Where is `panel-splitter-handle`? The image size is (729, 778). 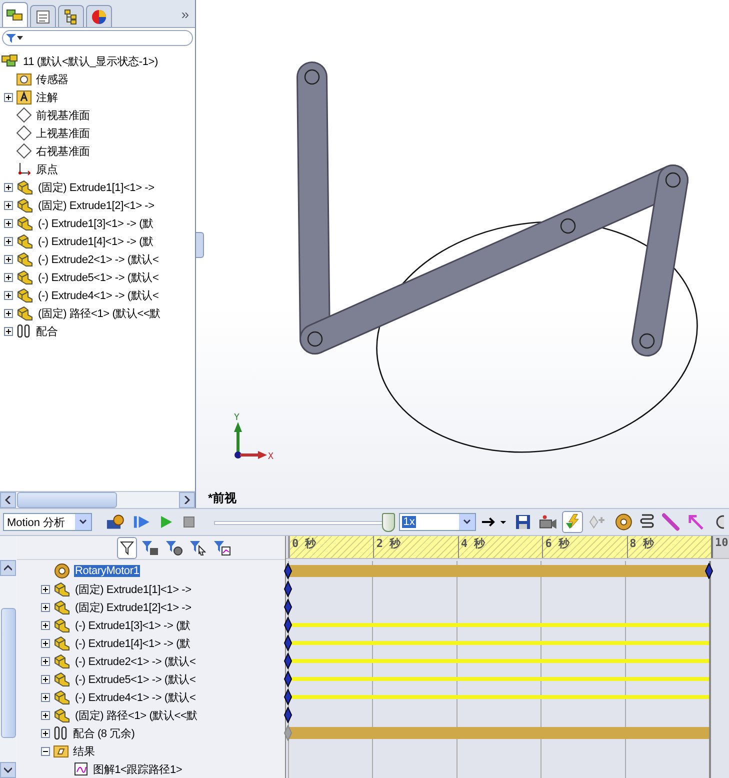 panel-splitter-handle is located at coordinates (200, 245).